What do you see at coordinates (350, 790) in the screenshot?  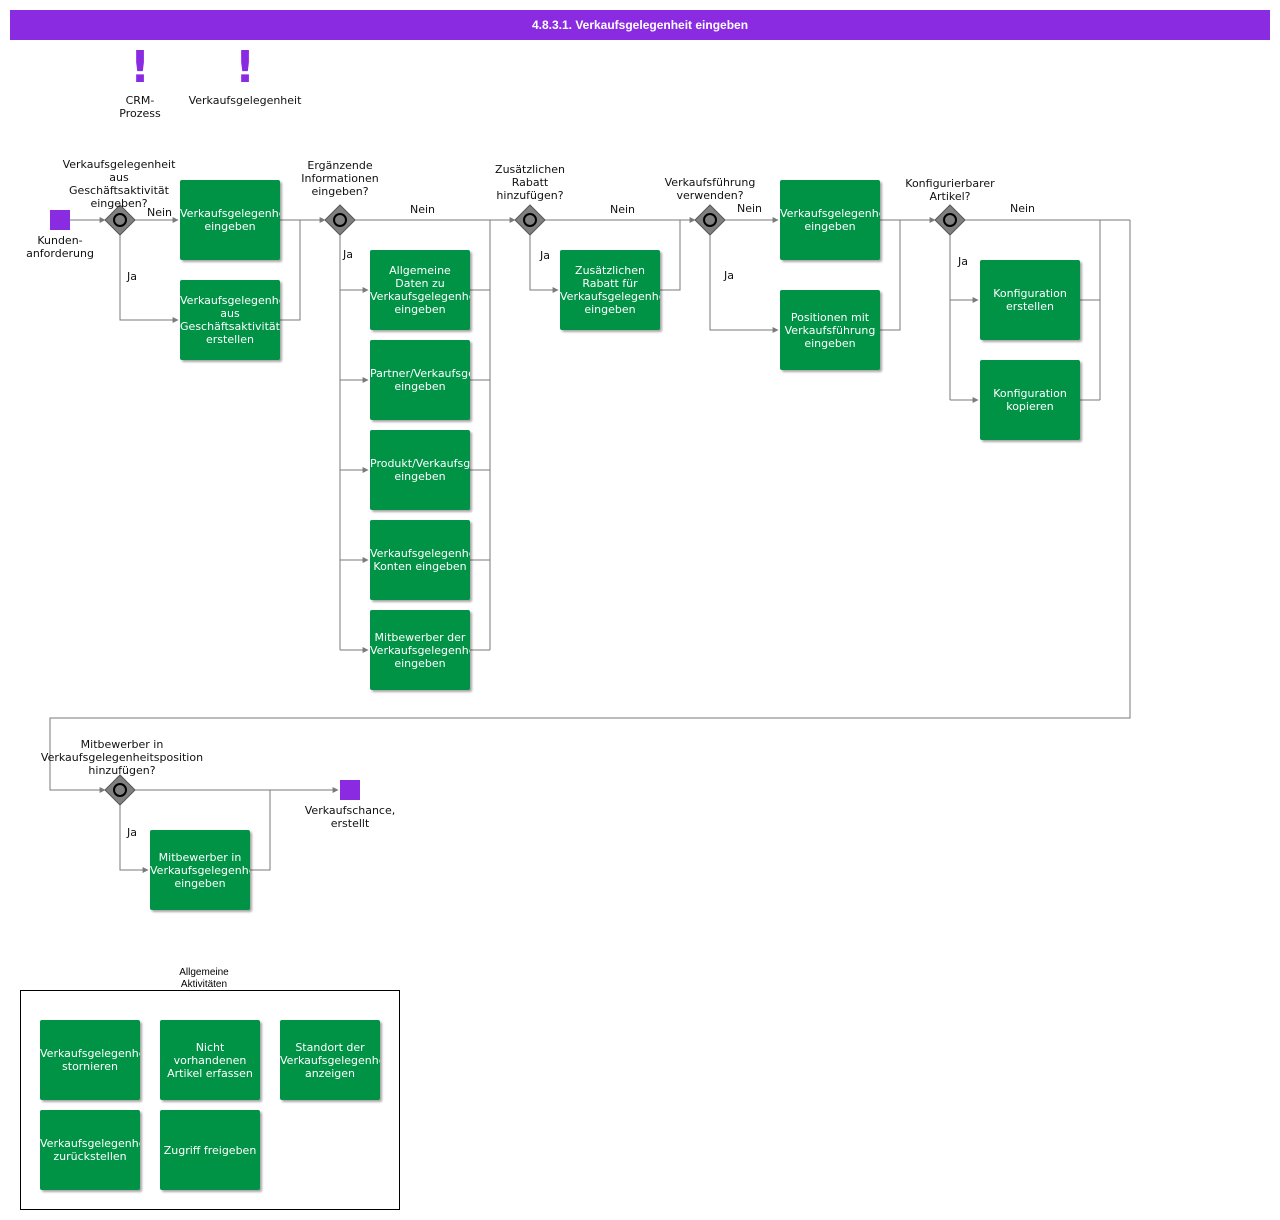 I see `end-event` at bounding box center [350, 790].